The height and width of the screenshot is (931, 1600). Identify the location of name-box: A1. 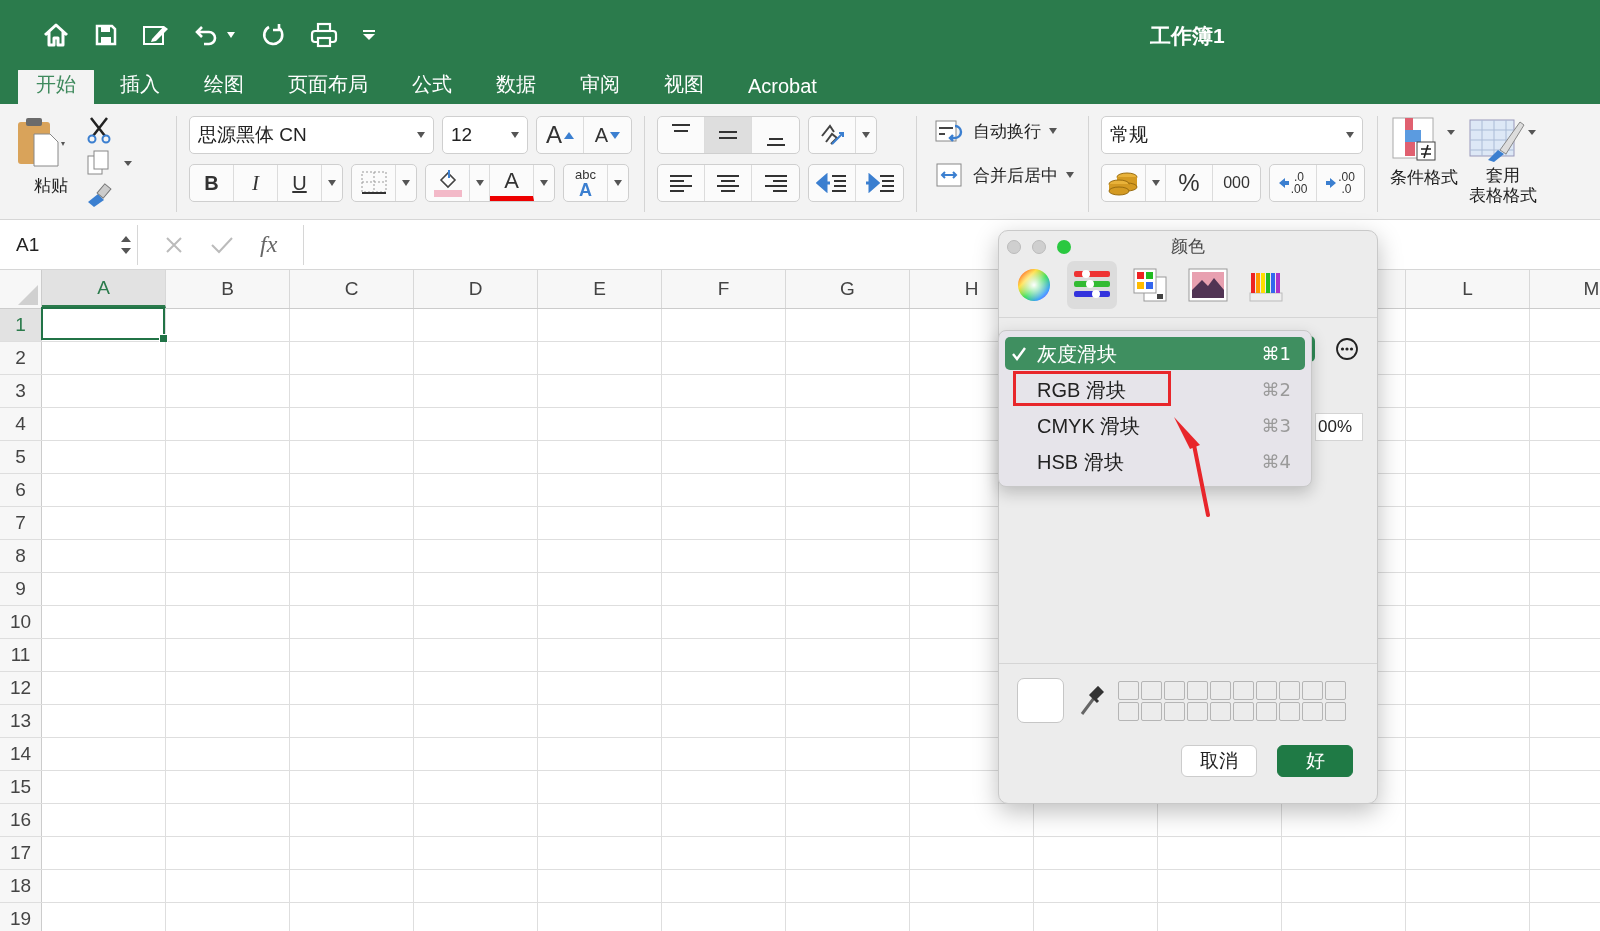
(69, 244).